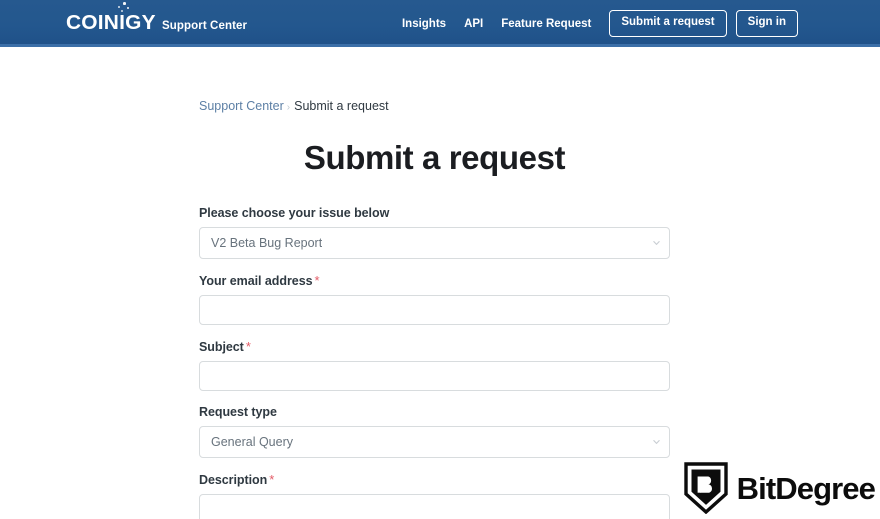 The height and width of the screenshot is (519, 880). What do you see at coordinates (424, 24) in the screenshot?
I see `nav-link-insights: Insights` at bounding box center [424, 24].